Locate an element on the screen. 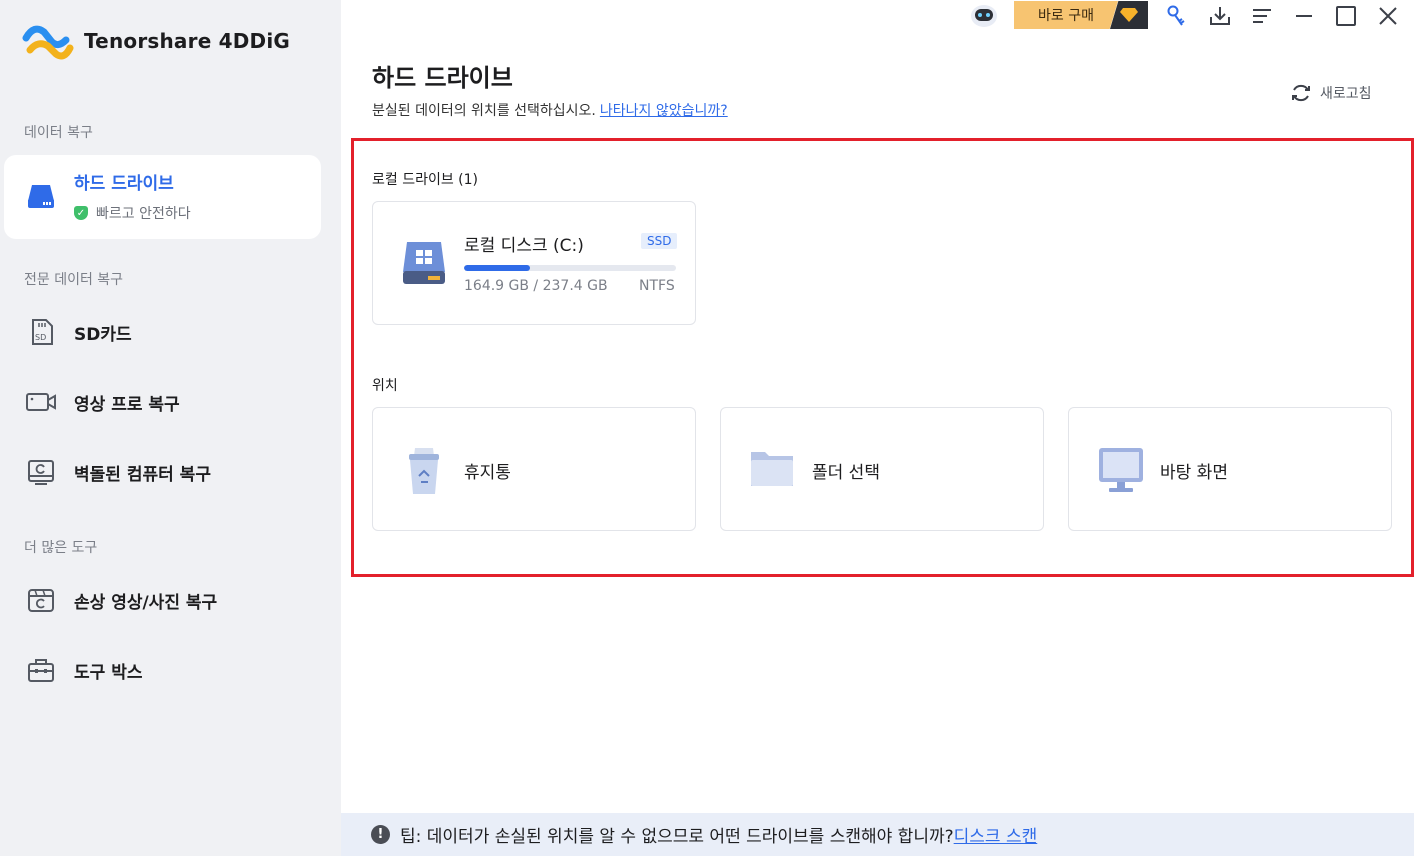 This screenshot has height=856, width=1414. disk-scan-link: 디스크 스캔 is located at coordinates (996, 834).